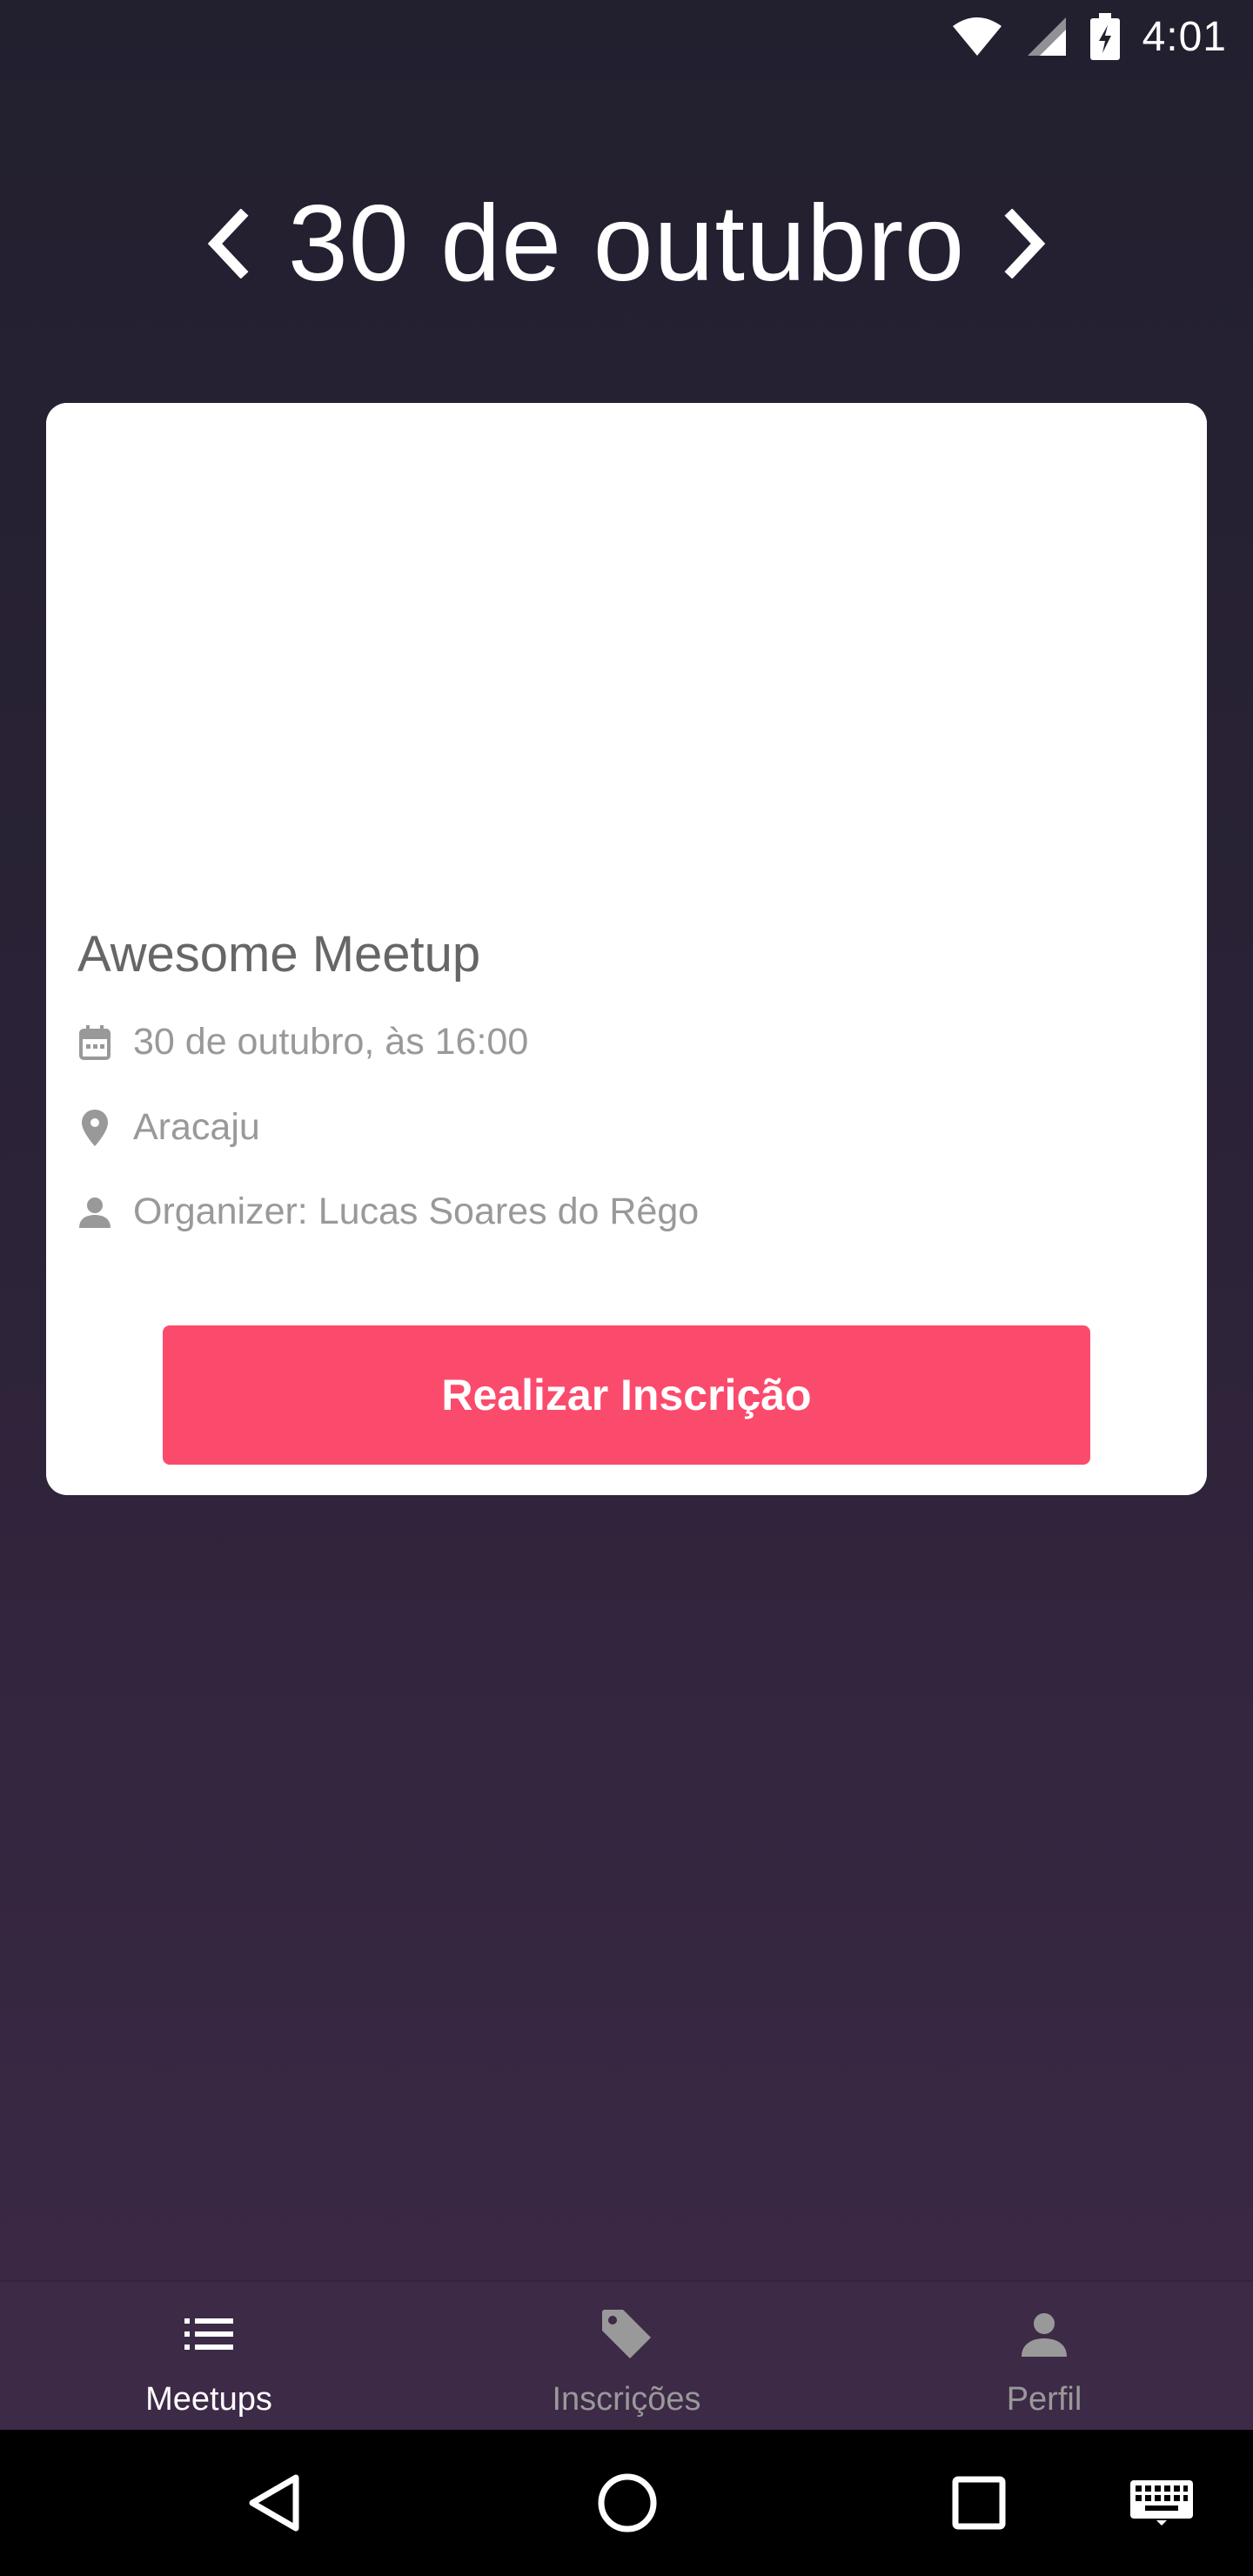  I want to click on previous-day-button, so click(228, 244).